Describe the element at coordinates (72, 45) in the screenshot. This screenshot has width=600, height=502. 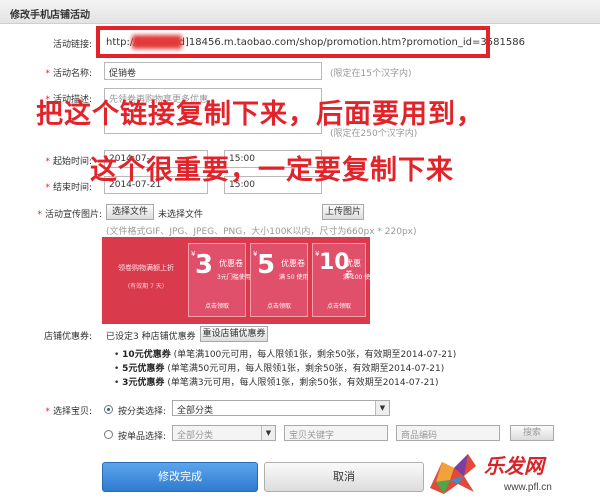
I see `link-label: 活动链接:` at that location.